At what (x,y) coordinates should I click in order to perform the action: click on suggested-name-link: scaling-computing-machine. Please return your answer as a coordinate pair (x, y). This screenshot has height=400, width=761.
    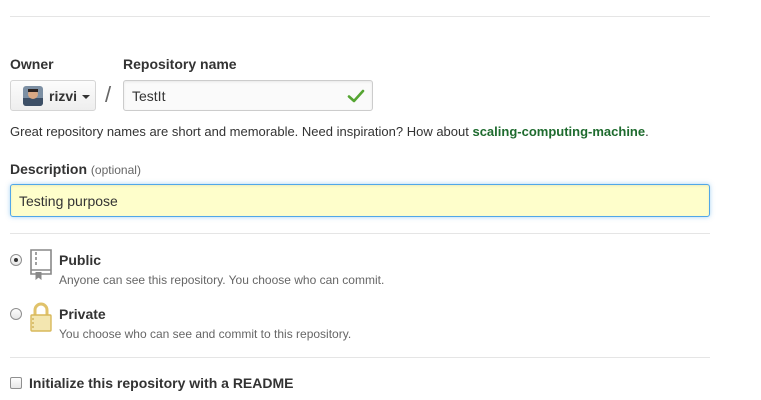
    Looking at the image, I should click on (558, 131).